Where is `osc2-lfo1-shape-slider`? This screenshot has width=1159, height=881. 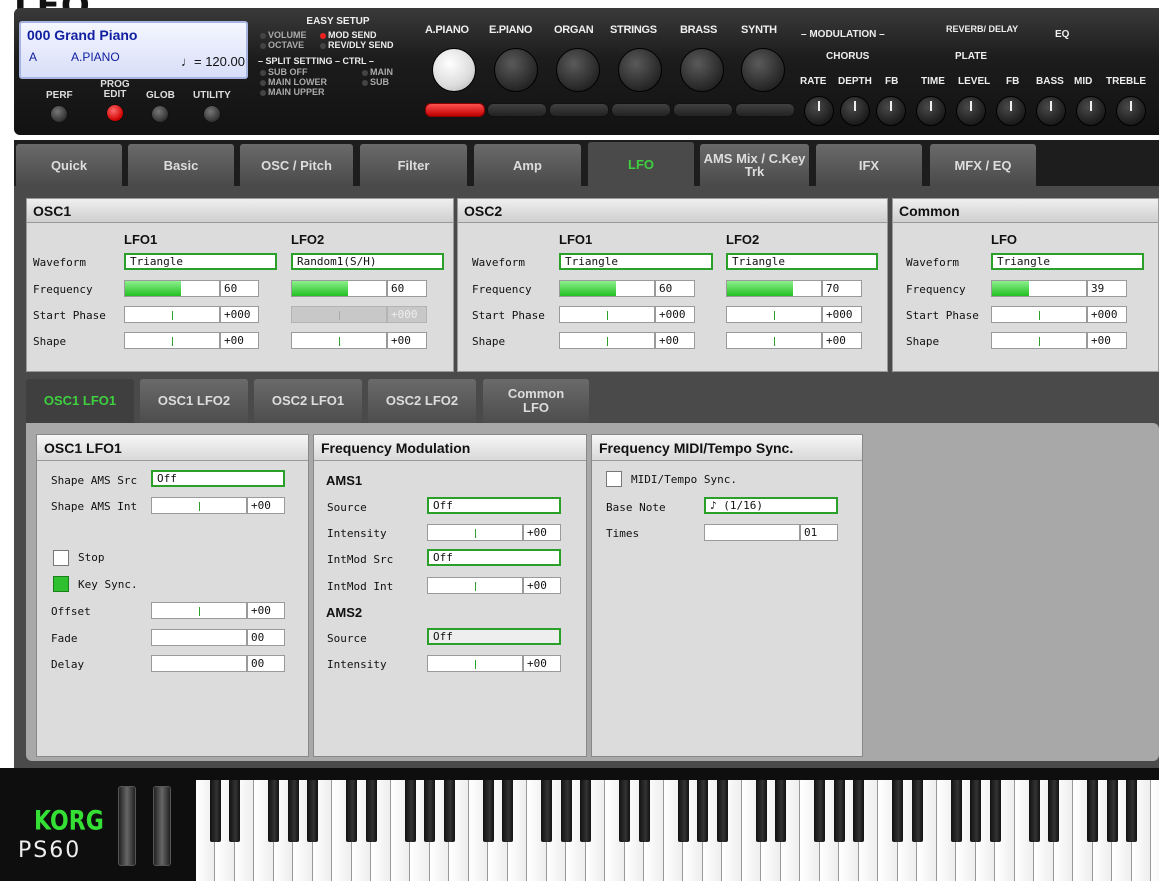
osc2-lfo1-shape-slider is located at coordinates (607, 340).